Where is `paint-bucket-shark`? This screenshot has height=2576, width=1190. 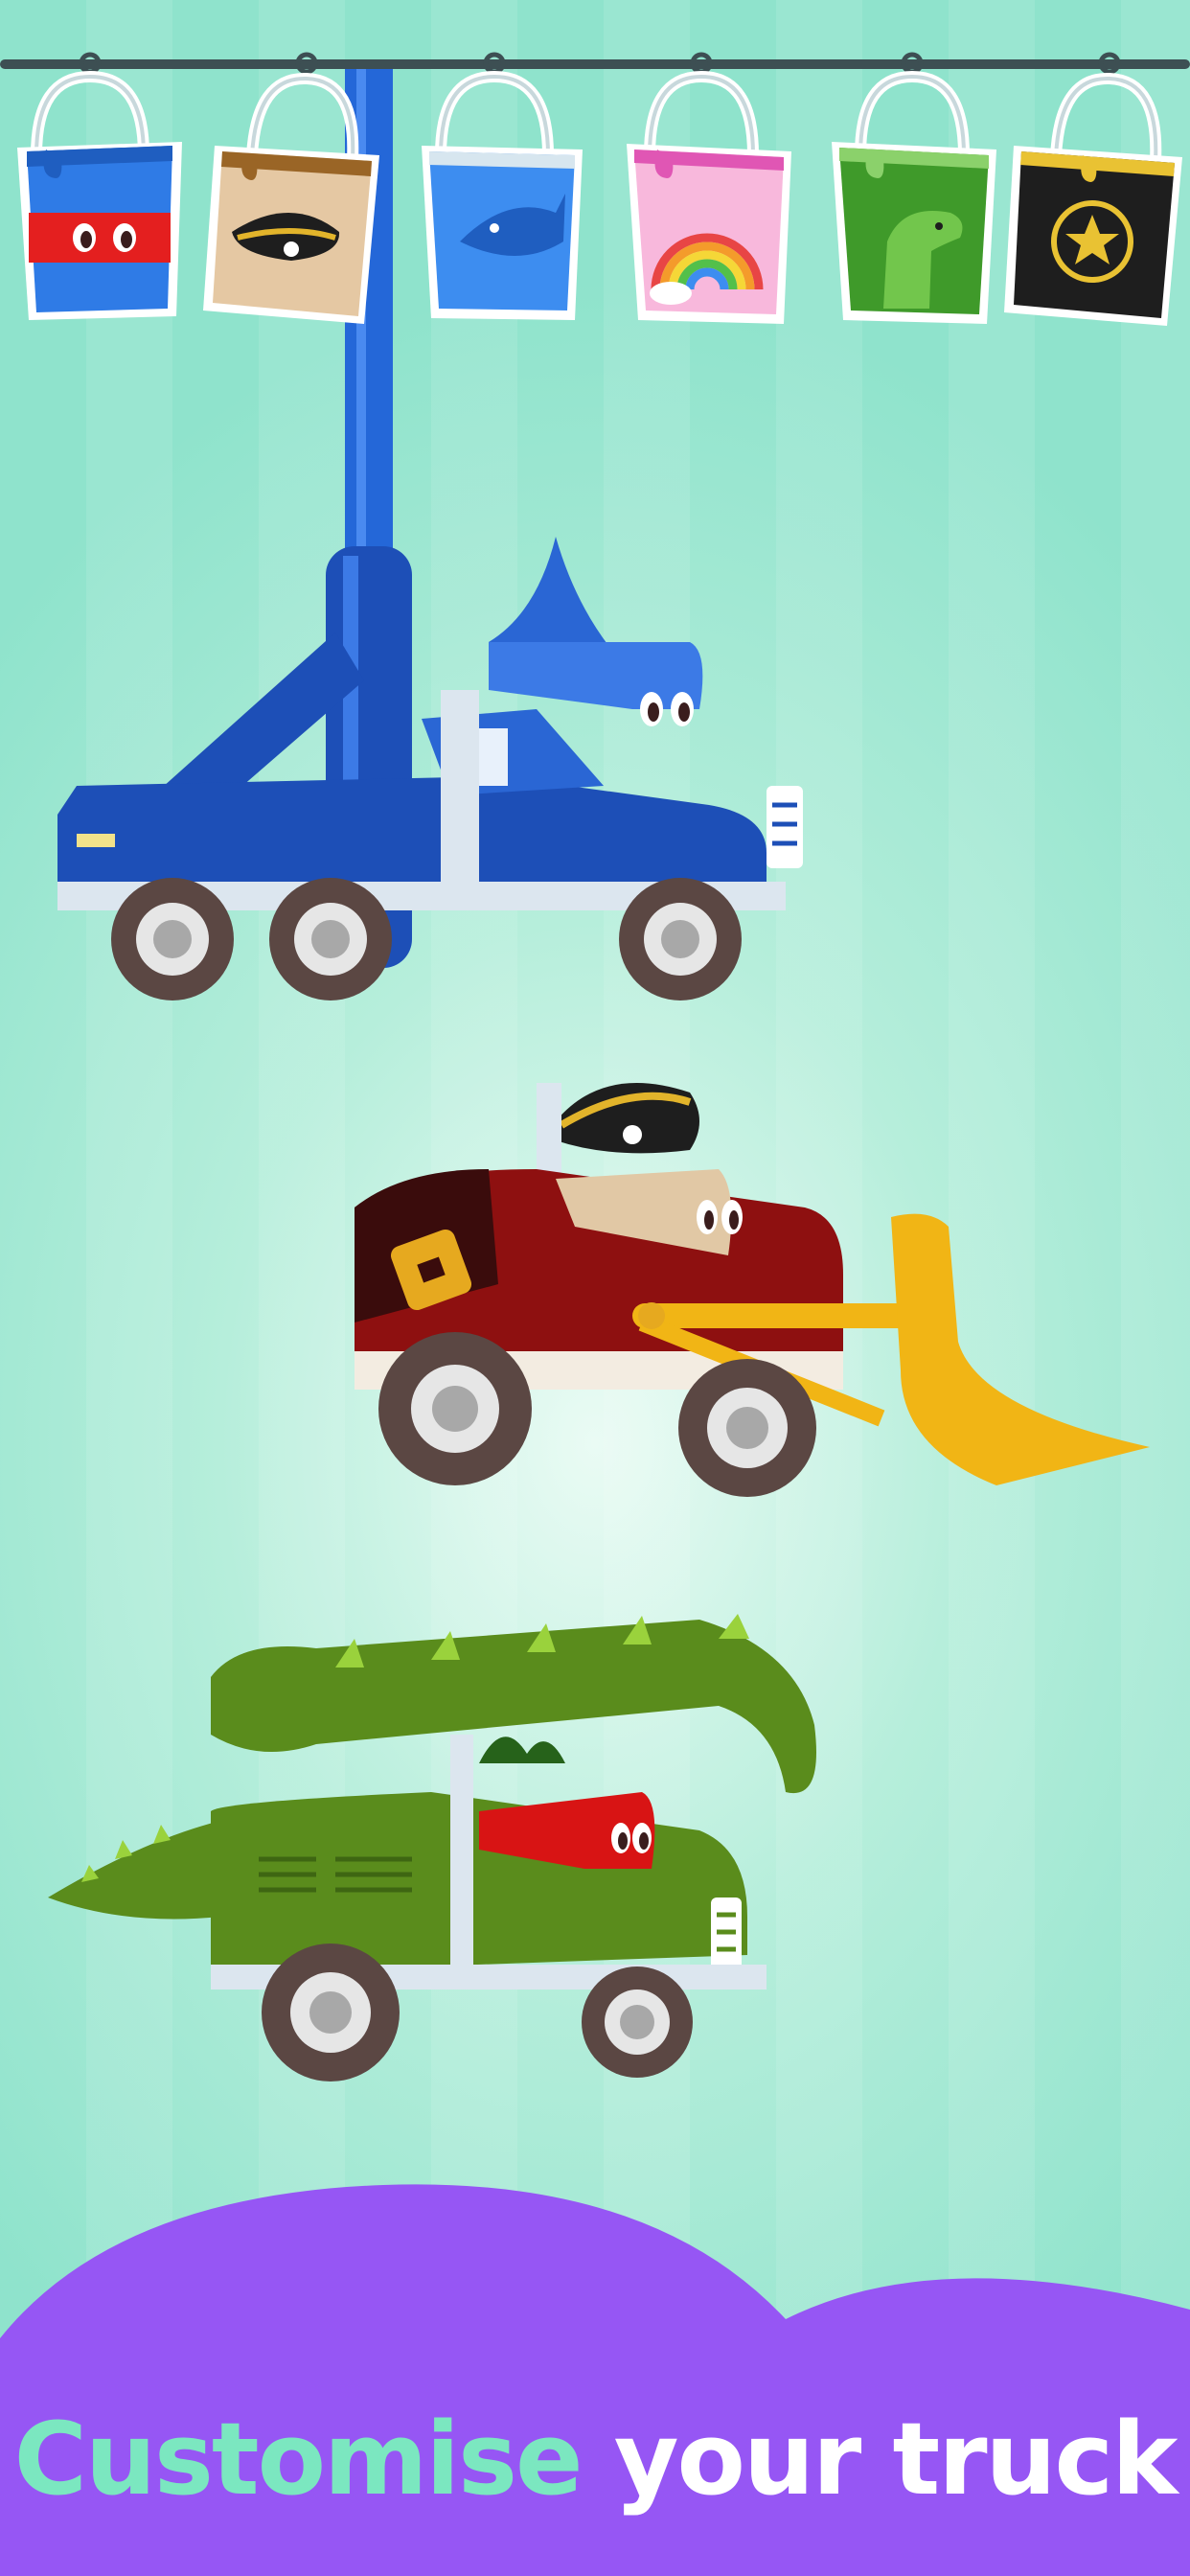
paint-bucket-shark is located at coordinates (493, 193).